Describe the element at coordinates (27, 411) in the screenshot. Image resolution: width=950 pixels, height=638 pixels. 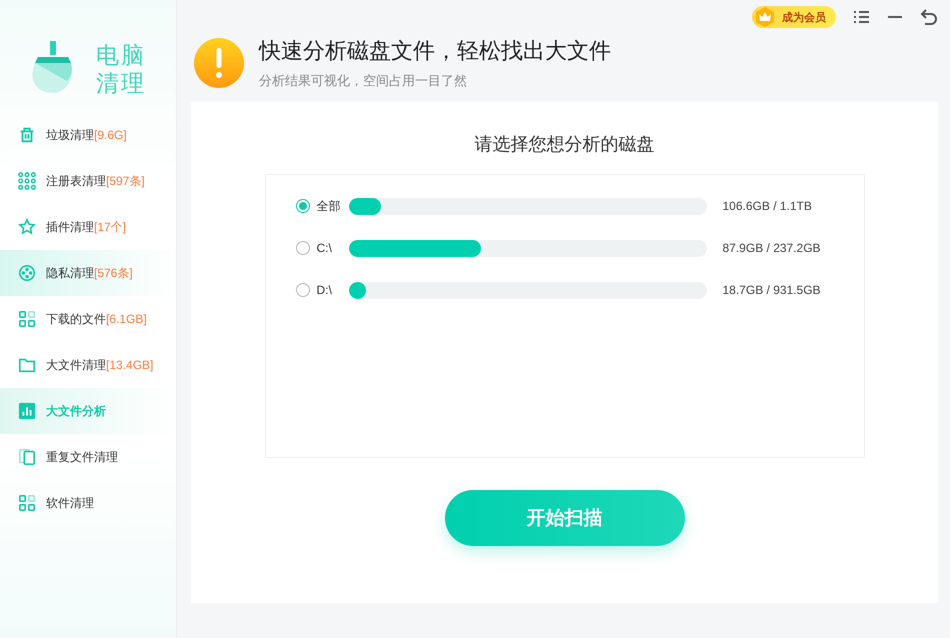
I see `bar-chart-icon` at that location.